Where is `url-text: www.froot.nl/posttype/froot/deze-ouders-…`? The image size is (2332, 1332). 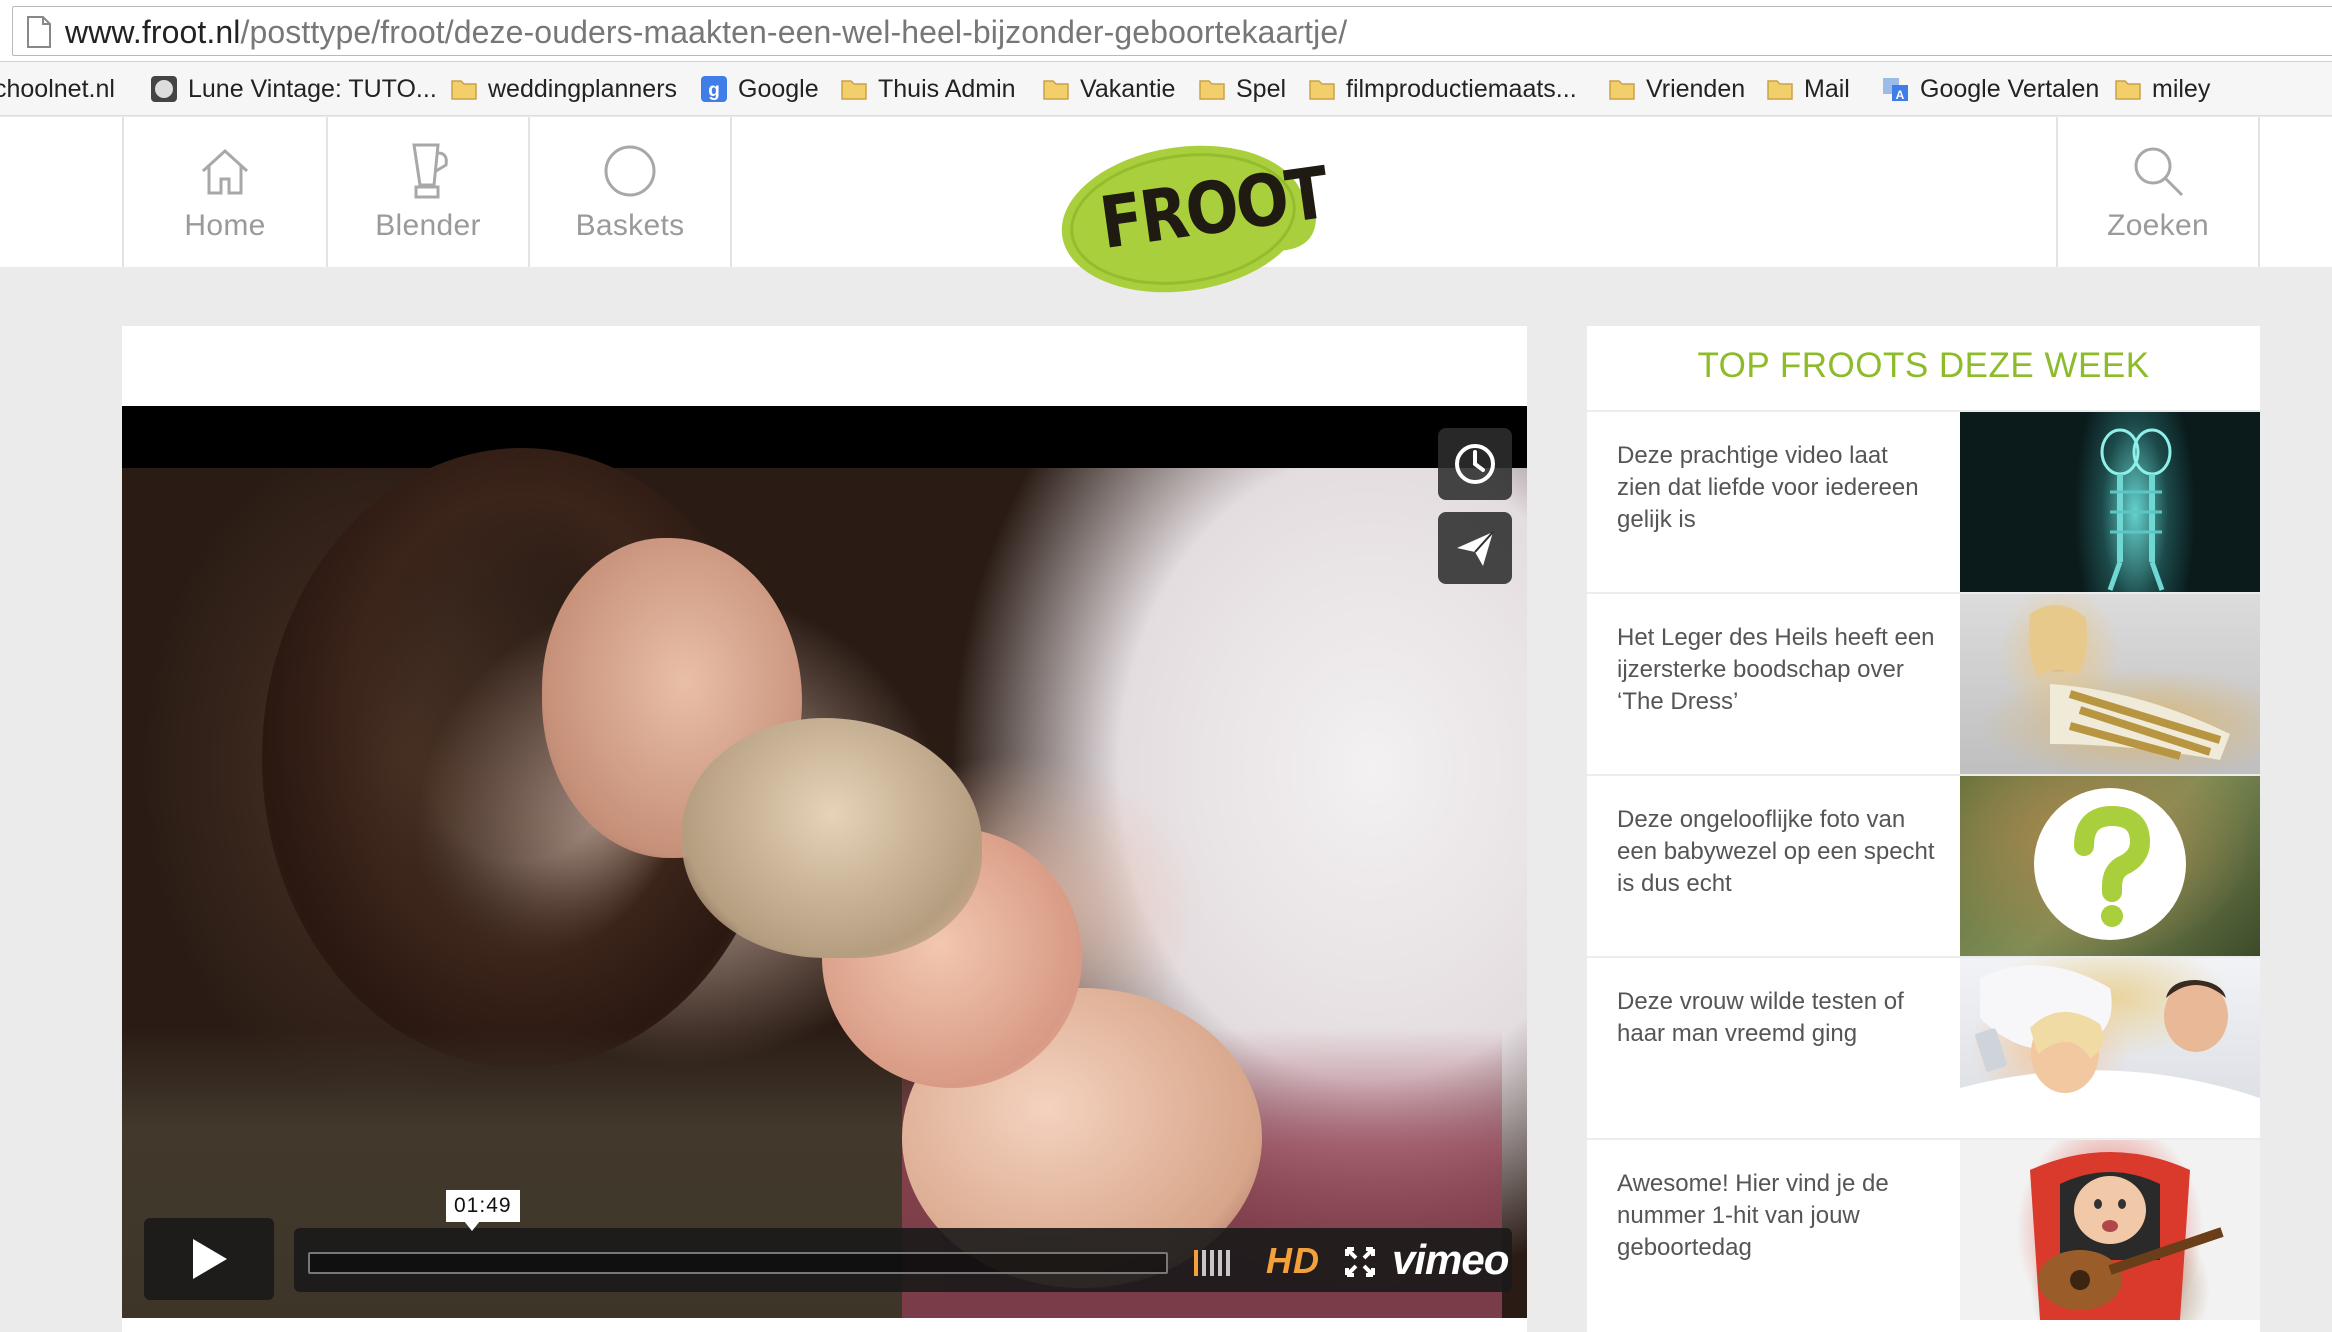 url-text: www.froot.nl/posttype/froot/deze-ouders-… is located at coordinates (706, 32).